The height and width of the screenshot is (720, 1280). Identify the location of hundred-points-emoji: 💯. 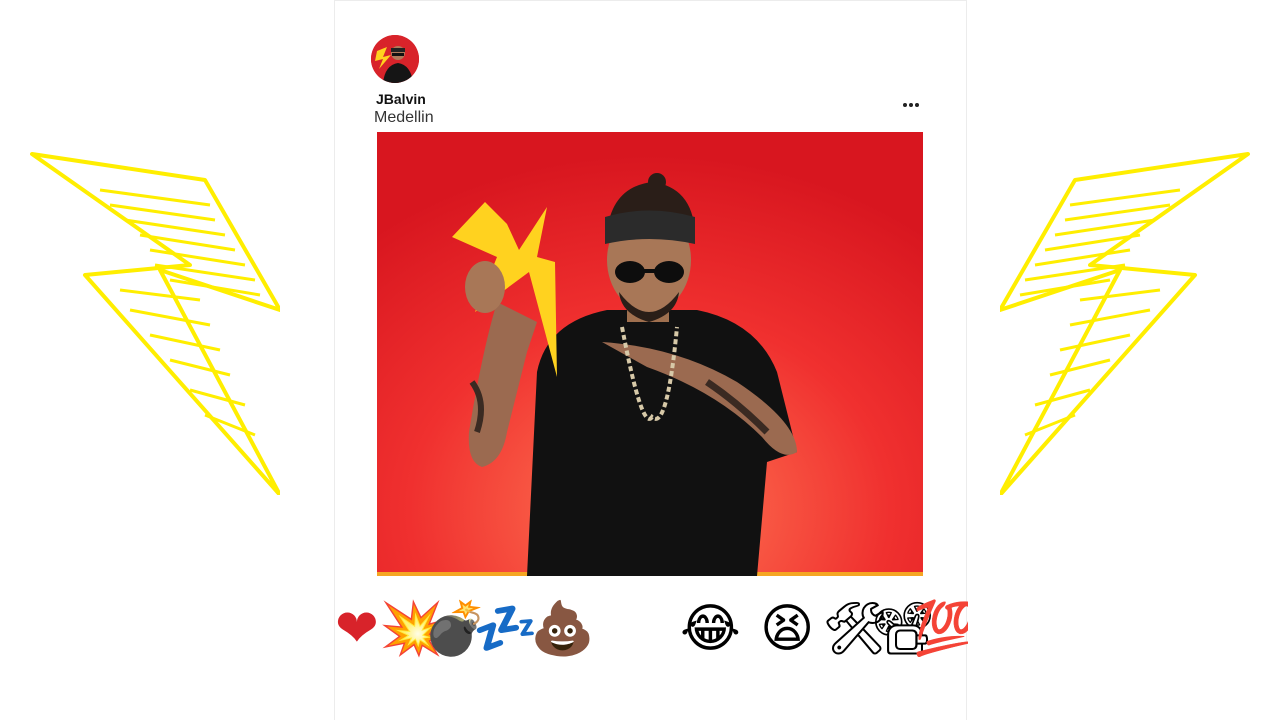
(940, 629).